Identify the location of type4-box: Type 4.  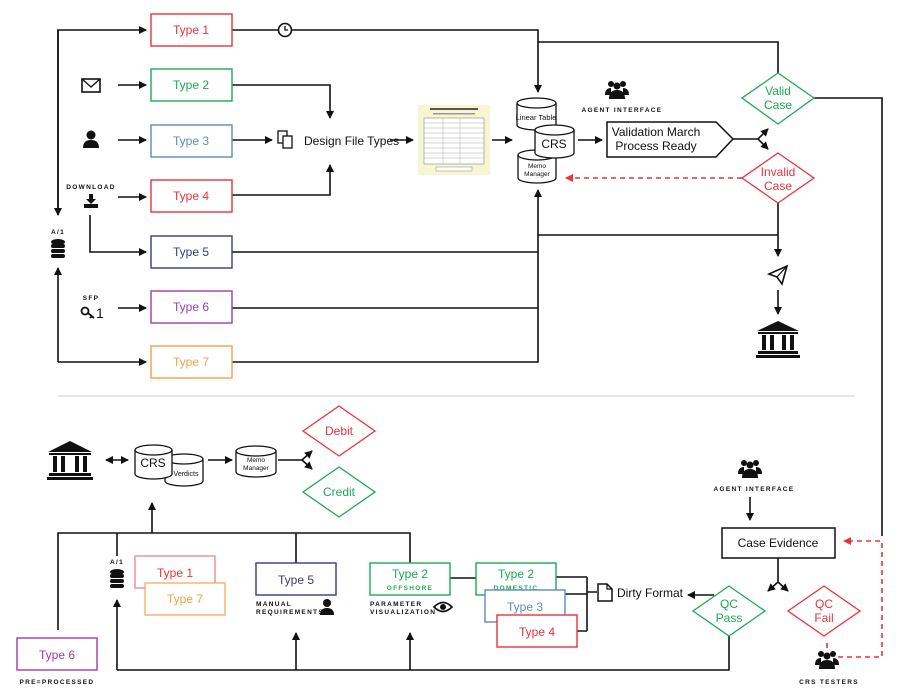
(191, 196).